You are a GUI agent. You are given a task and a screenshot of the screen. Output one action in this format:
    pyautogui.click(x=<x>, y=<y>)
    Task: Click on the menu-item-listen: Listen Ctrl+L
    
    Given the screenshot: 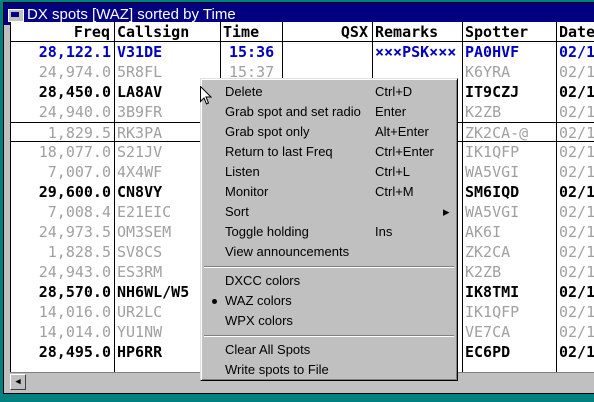 What is the action you would take?
    pyautogui.click(x=329, y=172)
    